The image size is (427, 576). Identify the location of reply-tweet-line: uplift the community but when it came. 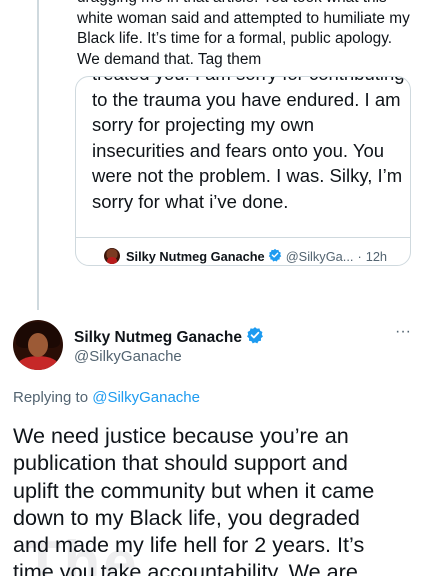
(194, 490).